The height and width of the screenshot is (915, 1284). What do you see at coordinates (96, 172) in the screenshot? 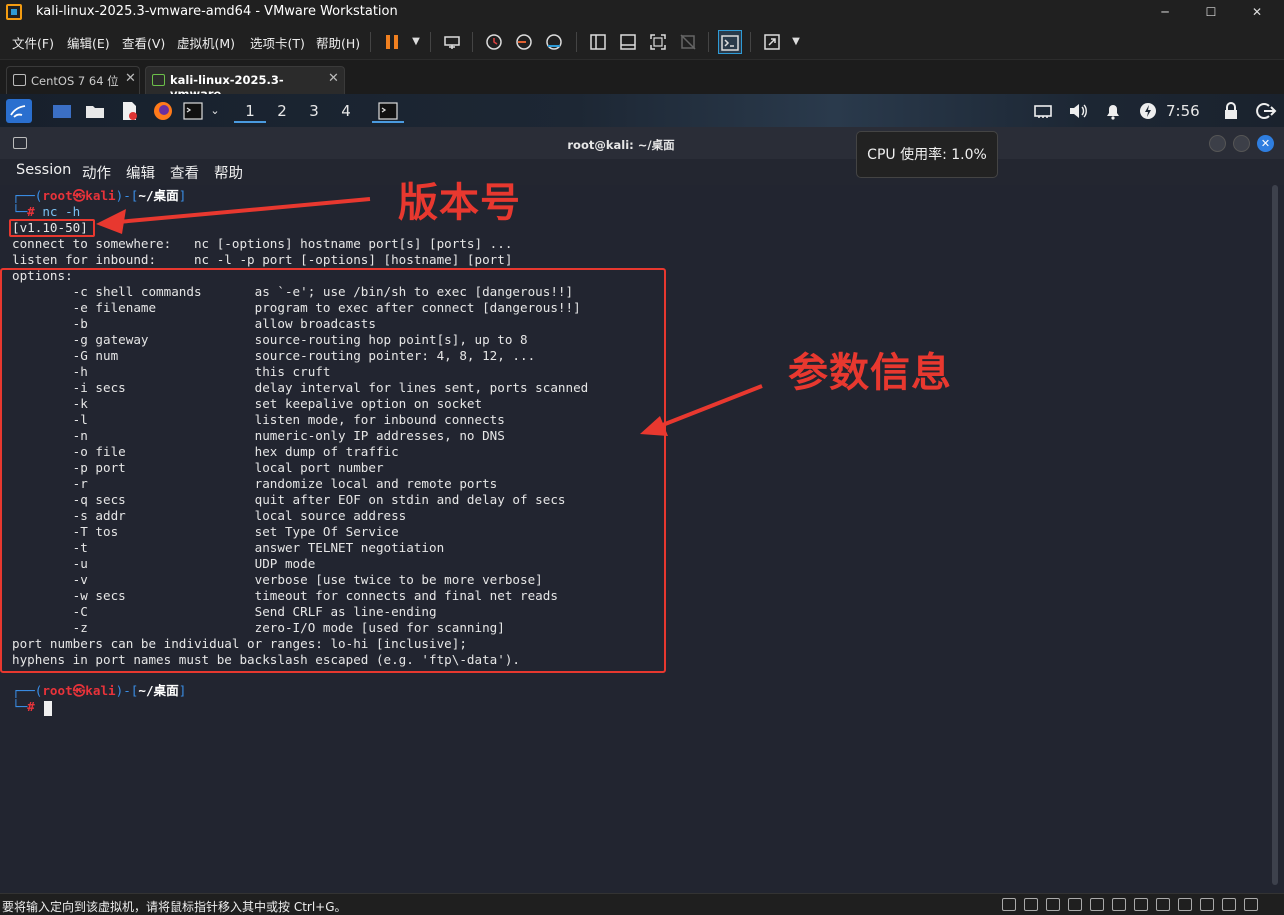
I see `terminal-menu-actions: 动作` at bounding box center [96, 172].